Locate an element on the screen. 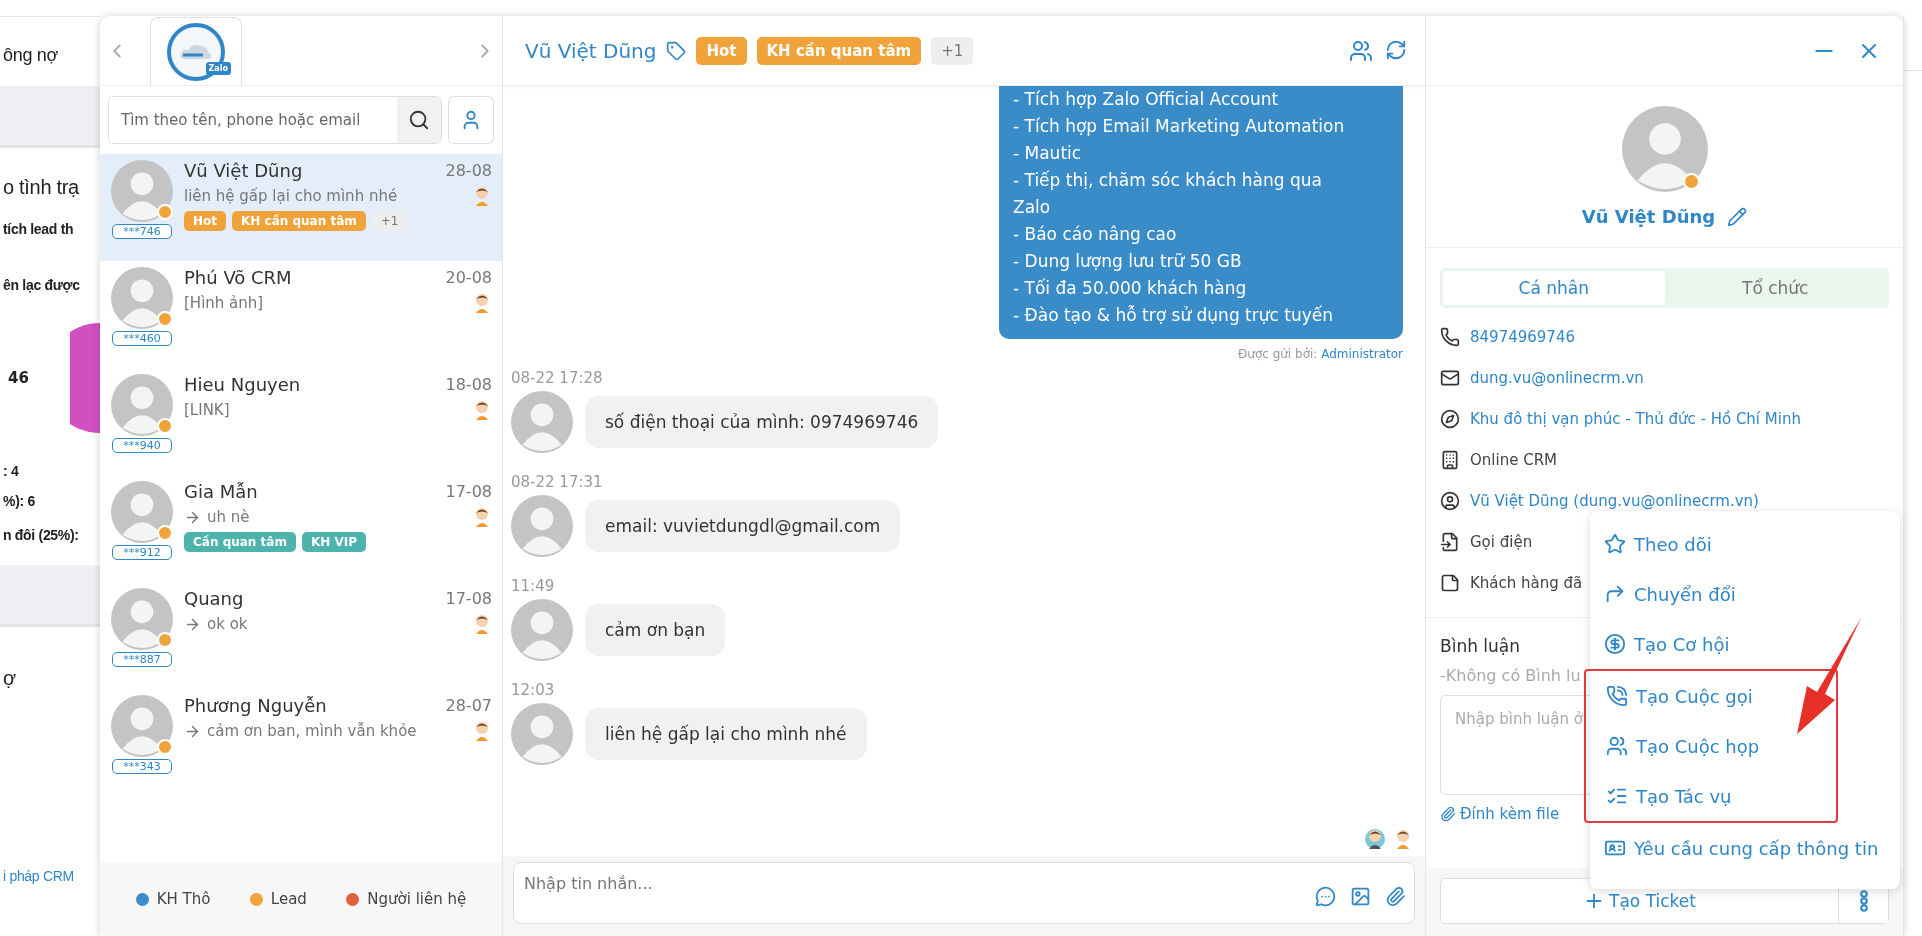 This screenshot has height=936, width=1922. profile-name: Vũ Việt Dũng is located at coordinates (1648, 216).